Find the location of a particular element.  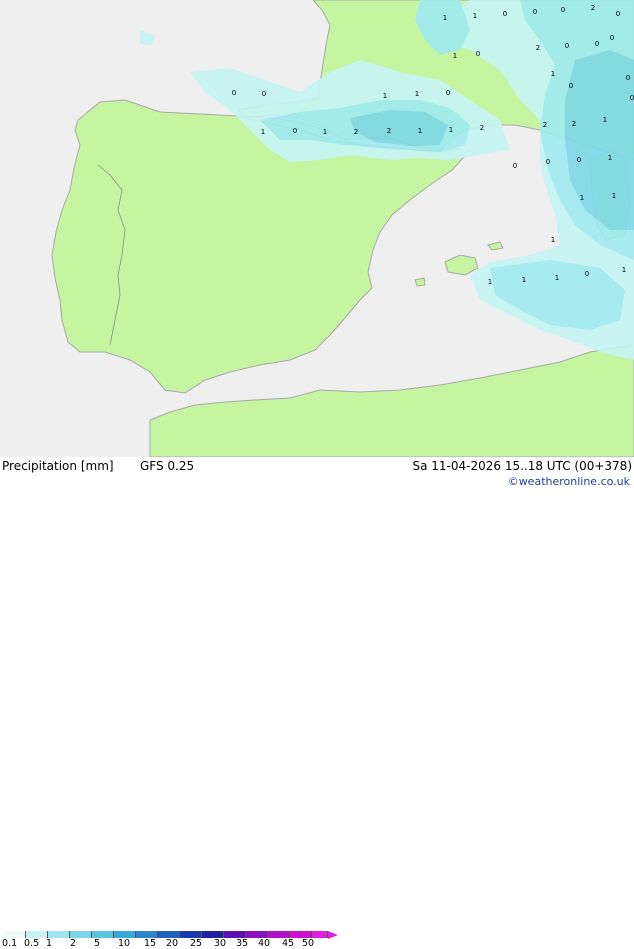

credit-link: ©weatheronline.co.uk is located at coordinates (569, 481).